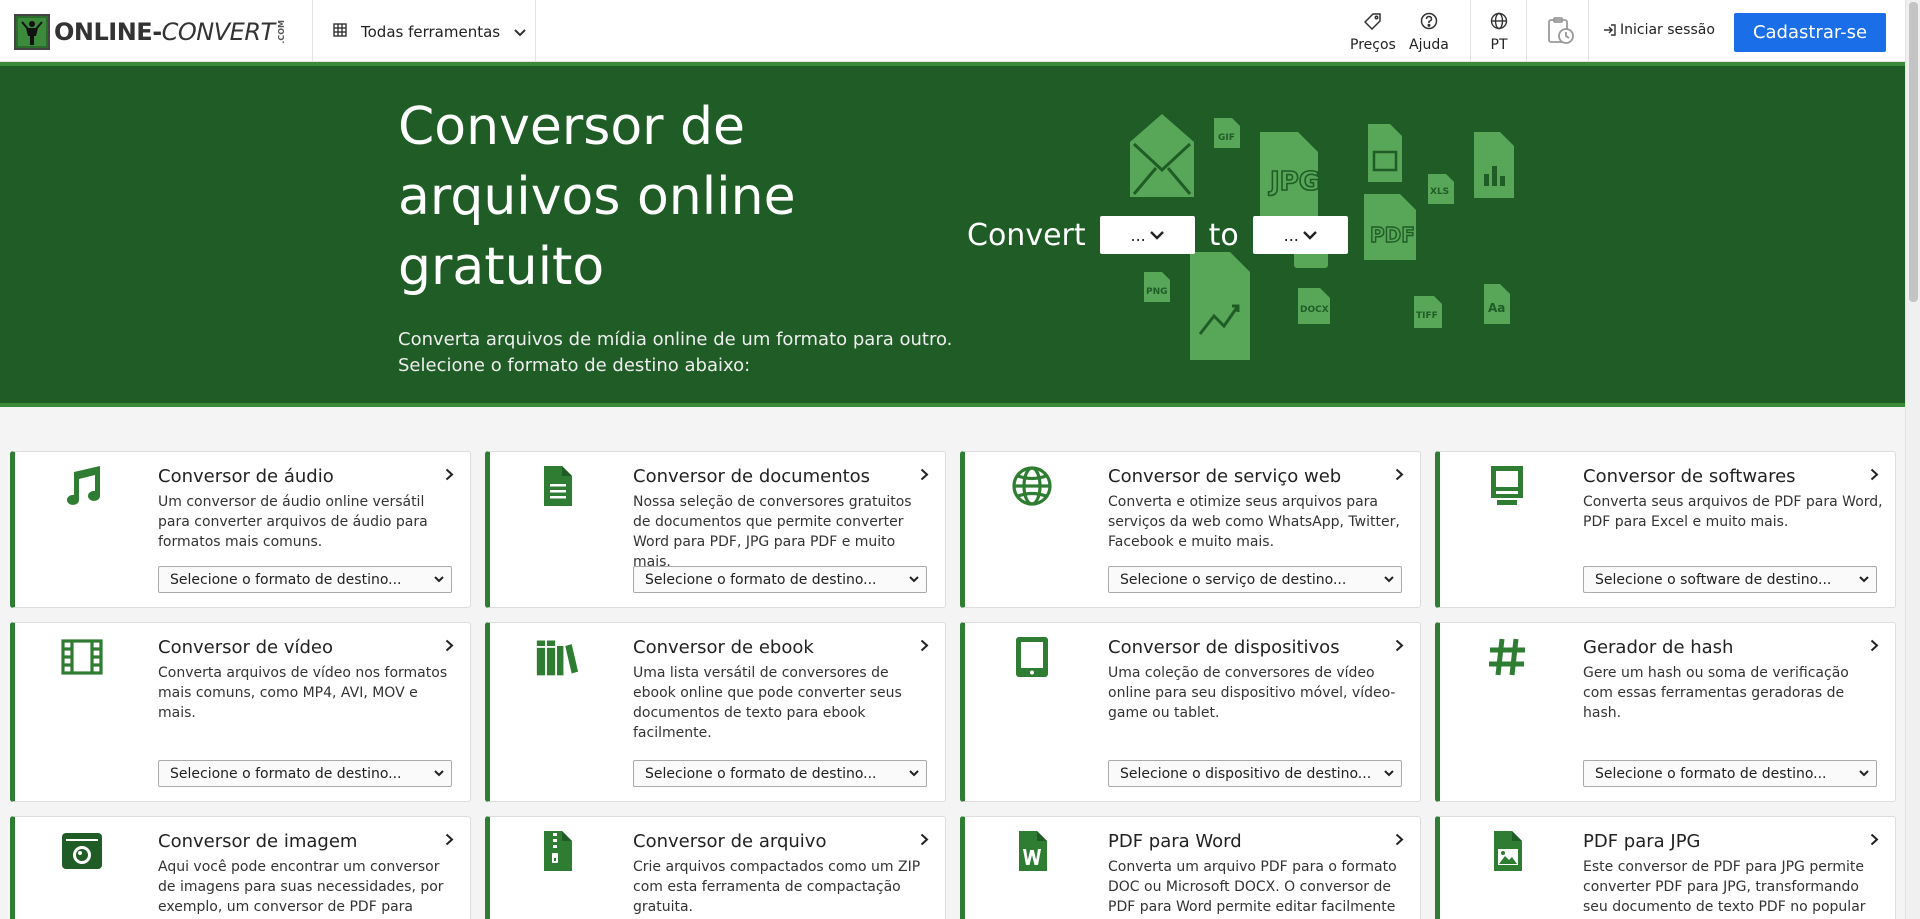  I want to click on logo: ONLINE-CONVERT .COM, so click(150, 32).